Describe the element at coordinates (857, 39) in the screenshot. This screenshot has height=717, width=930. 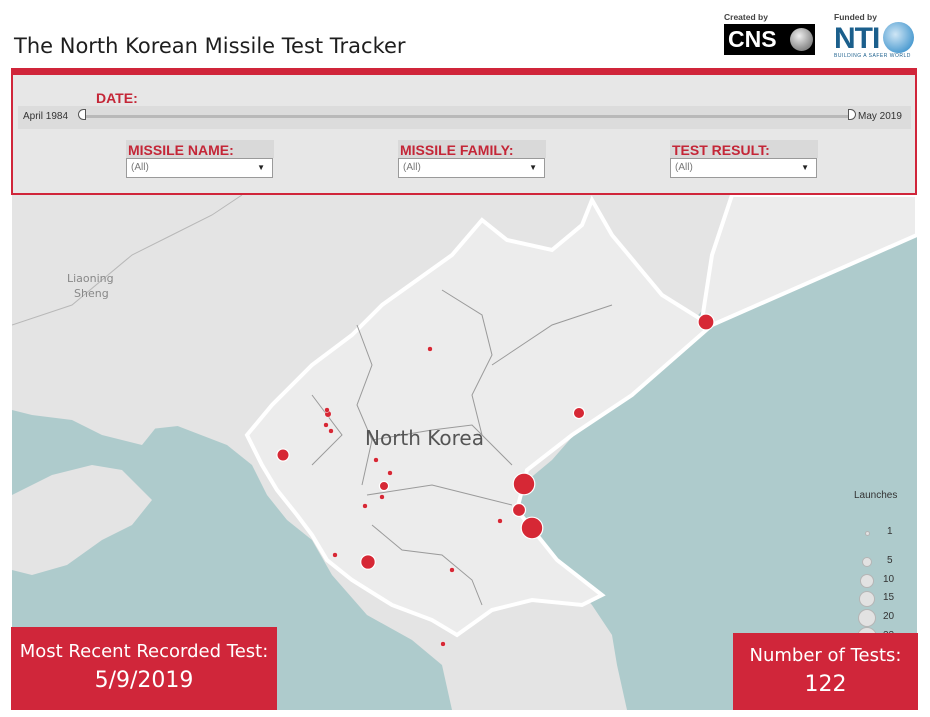
I see `nti-logo: NTI` at that location.